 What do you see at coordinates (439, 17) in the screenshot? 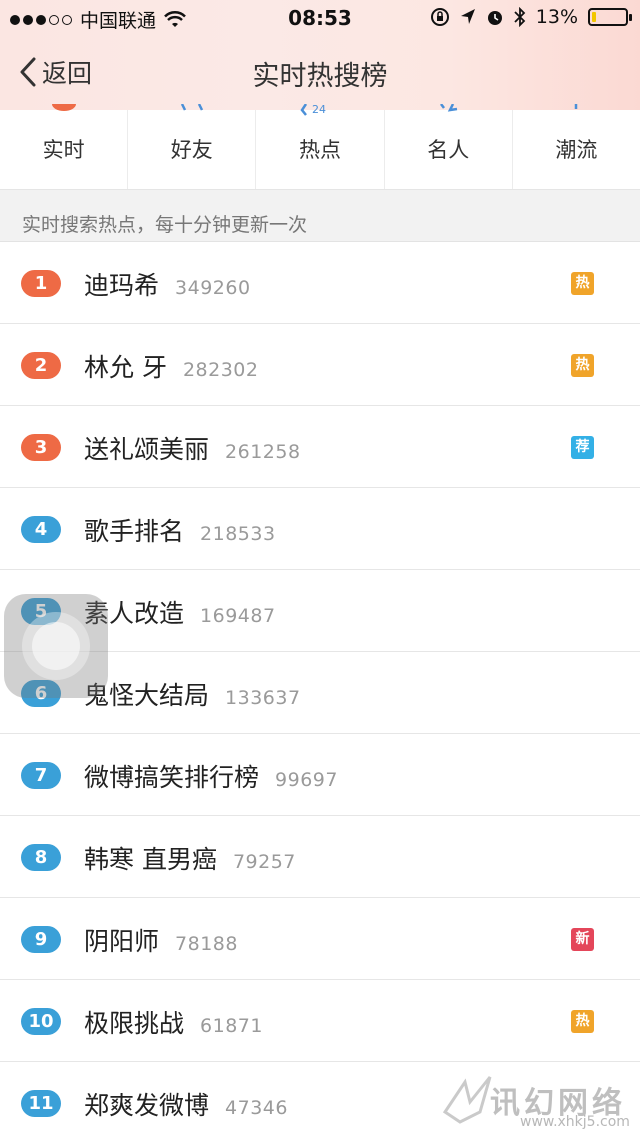
I see `rotation-lock-icon` at bounding box center [439, 17].